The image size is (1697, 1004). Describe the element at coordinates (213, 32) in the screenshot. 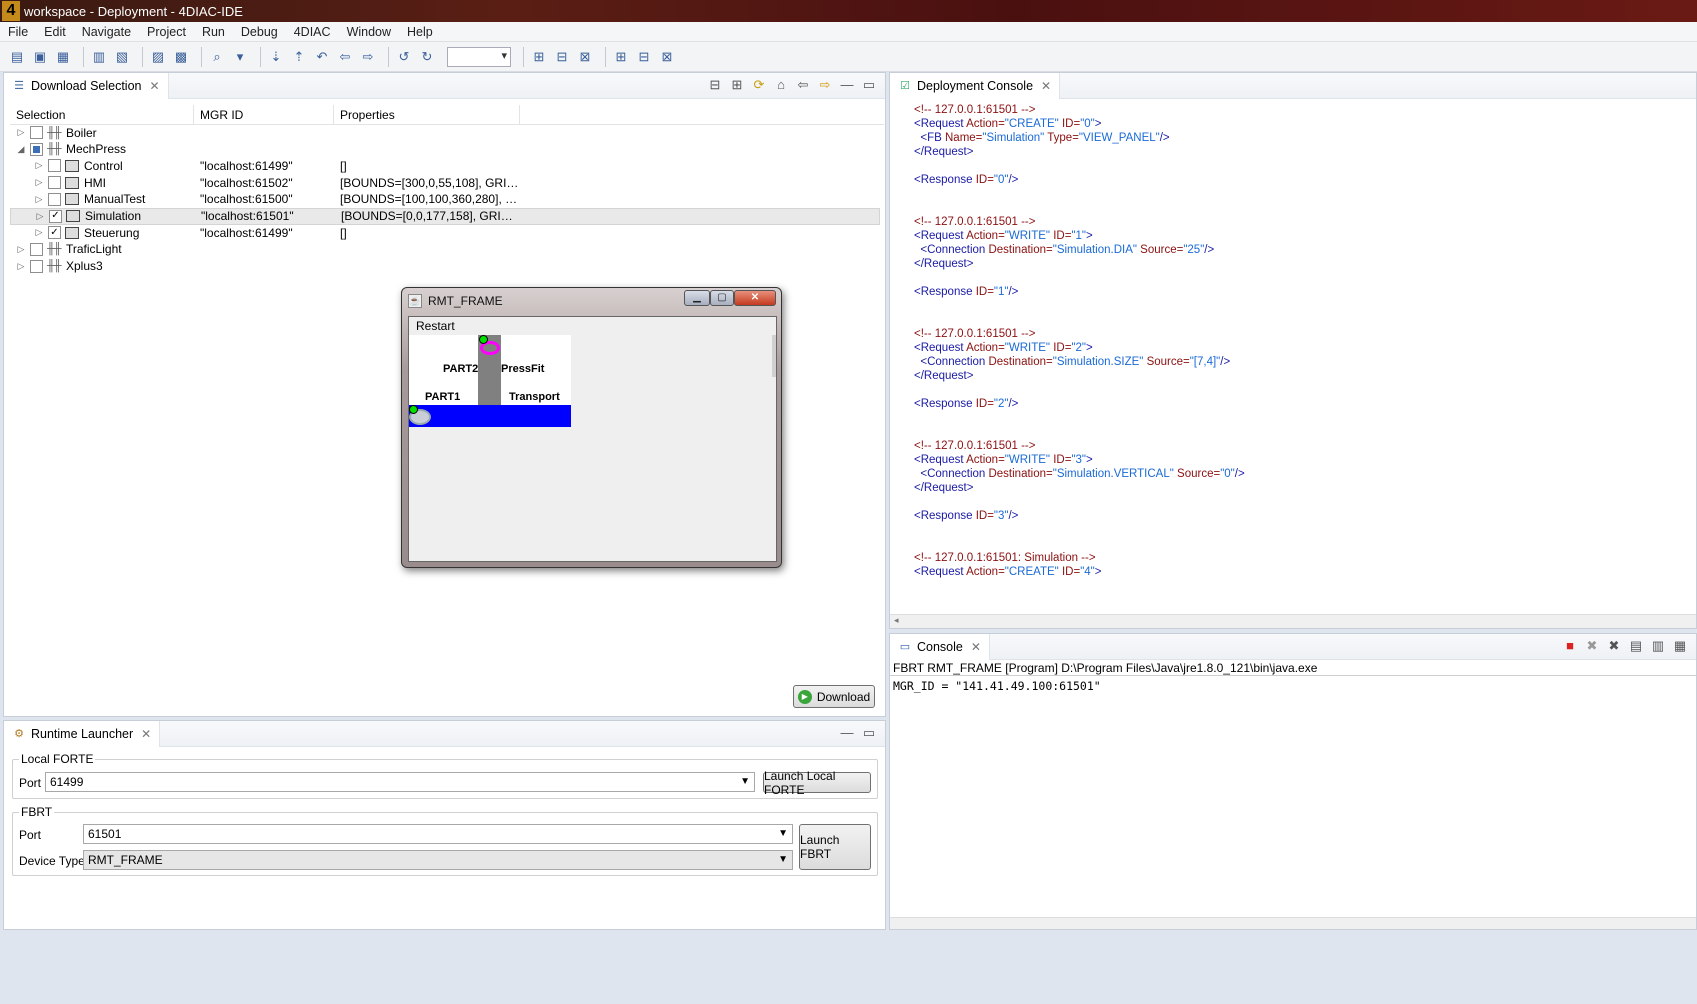

I see `menu-run: Run` at that location.